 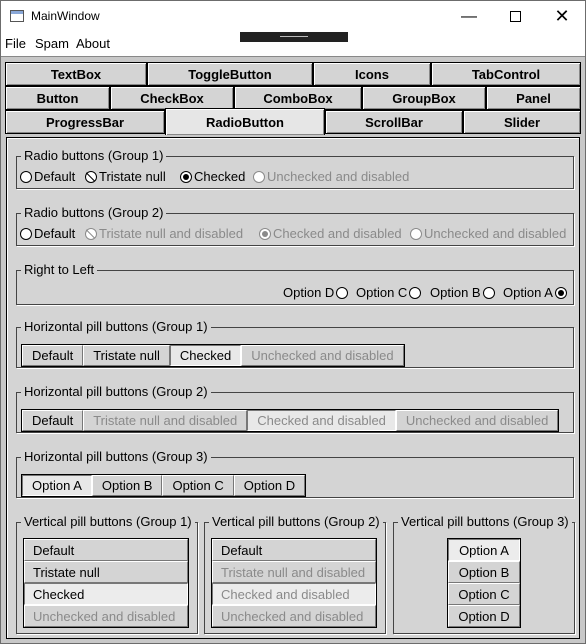 What do you see at coordinates (17, 16) in the screenshot?
I see `app-window-icon` at bounding box center [17, 16].